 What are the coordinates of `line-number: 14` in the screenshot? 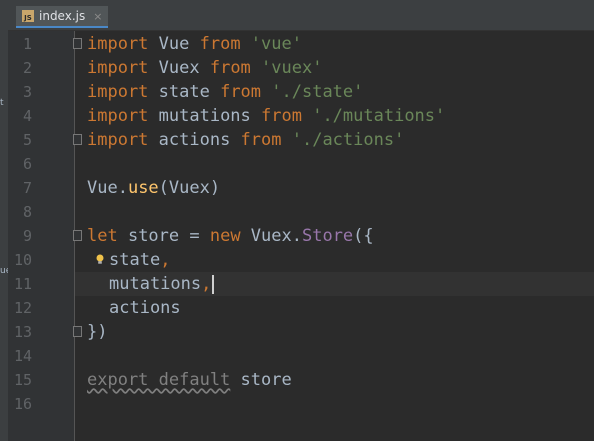 It's located at (22, 356).